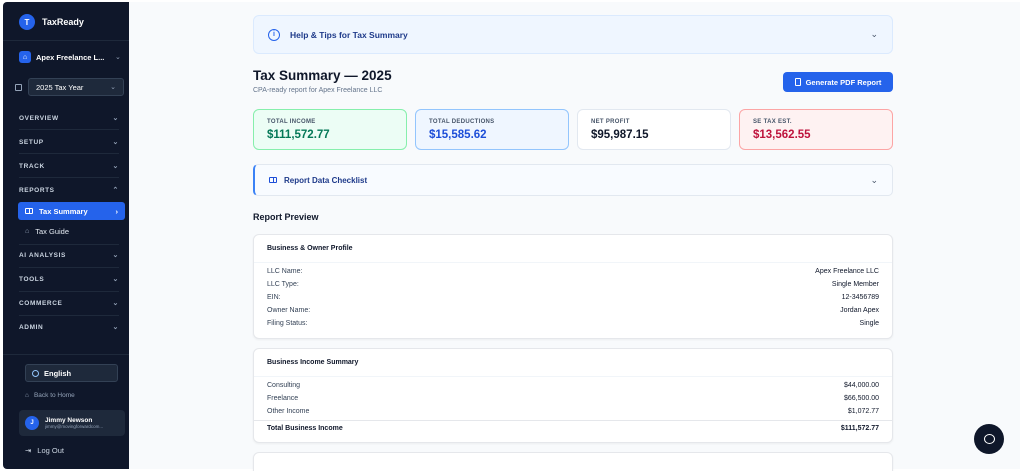  I want to click on tax-year-row: 2025 Tax Year ⌄, so click(69, 87).